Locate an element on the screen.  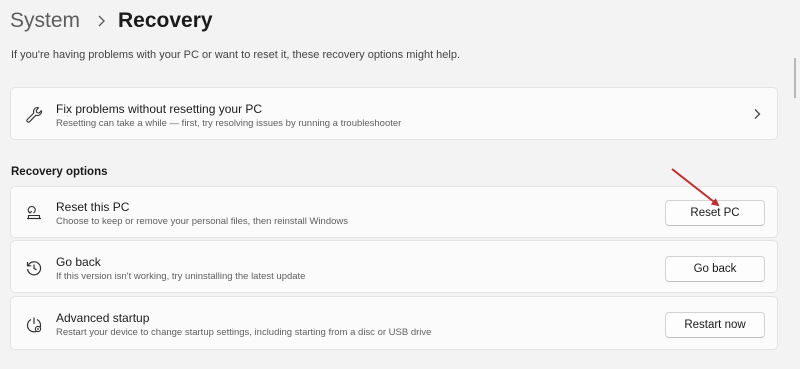
breadcrumb-system-link: System is located at coordinates (45, 21).